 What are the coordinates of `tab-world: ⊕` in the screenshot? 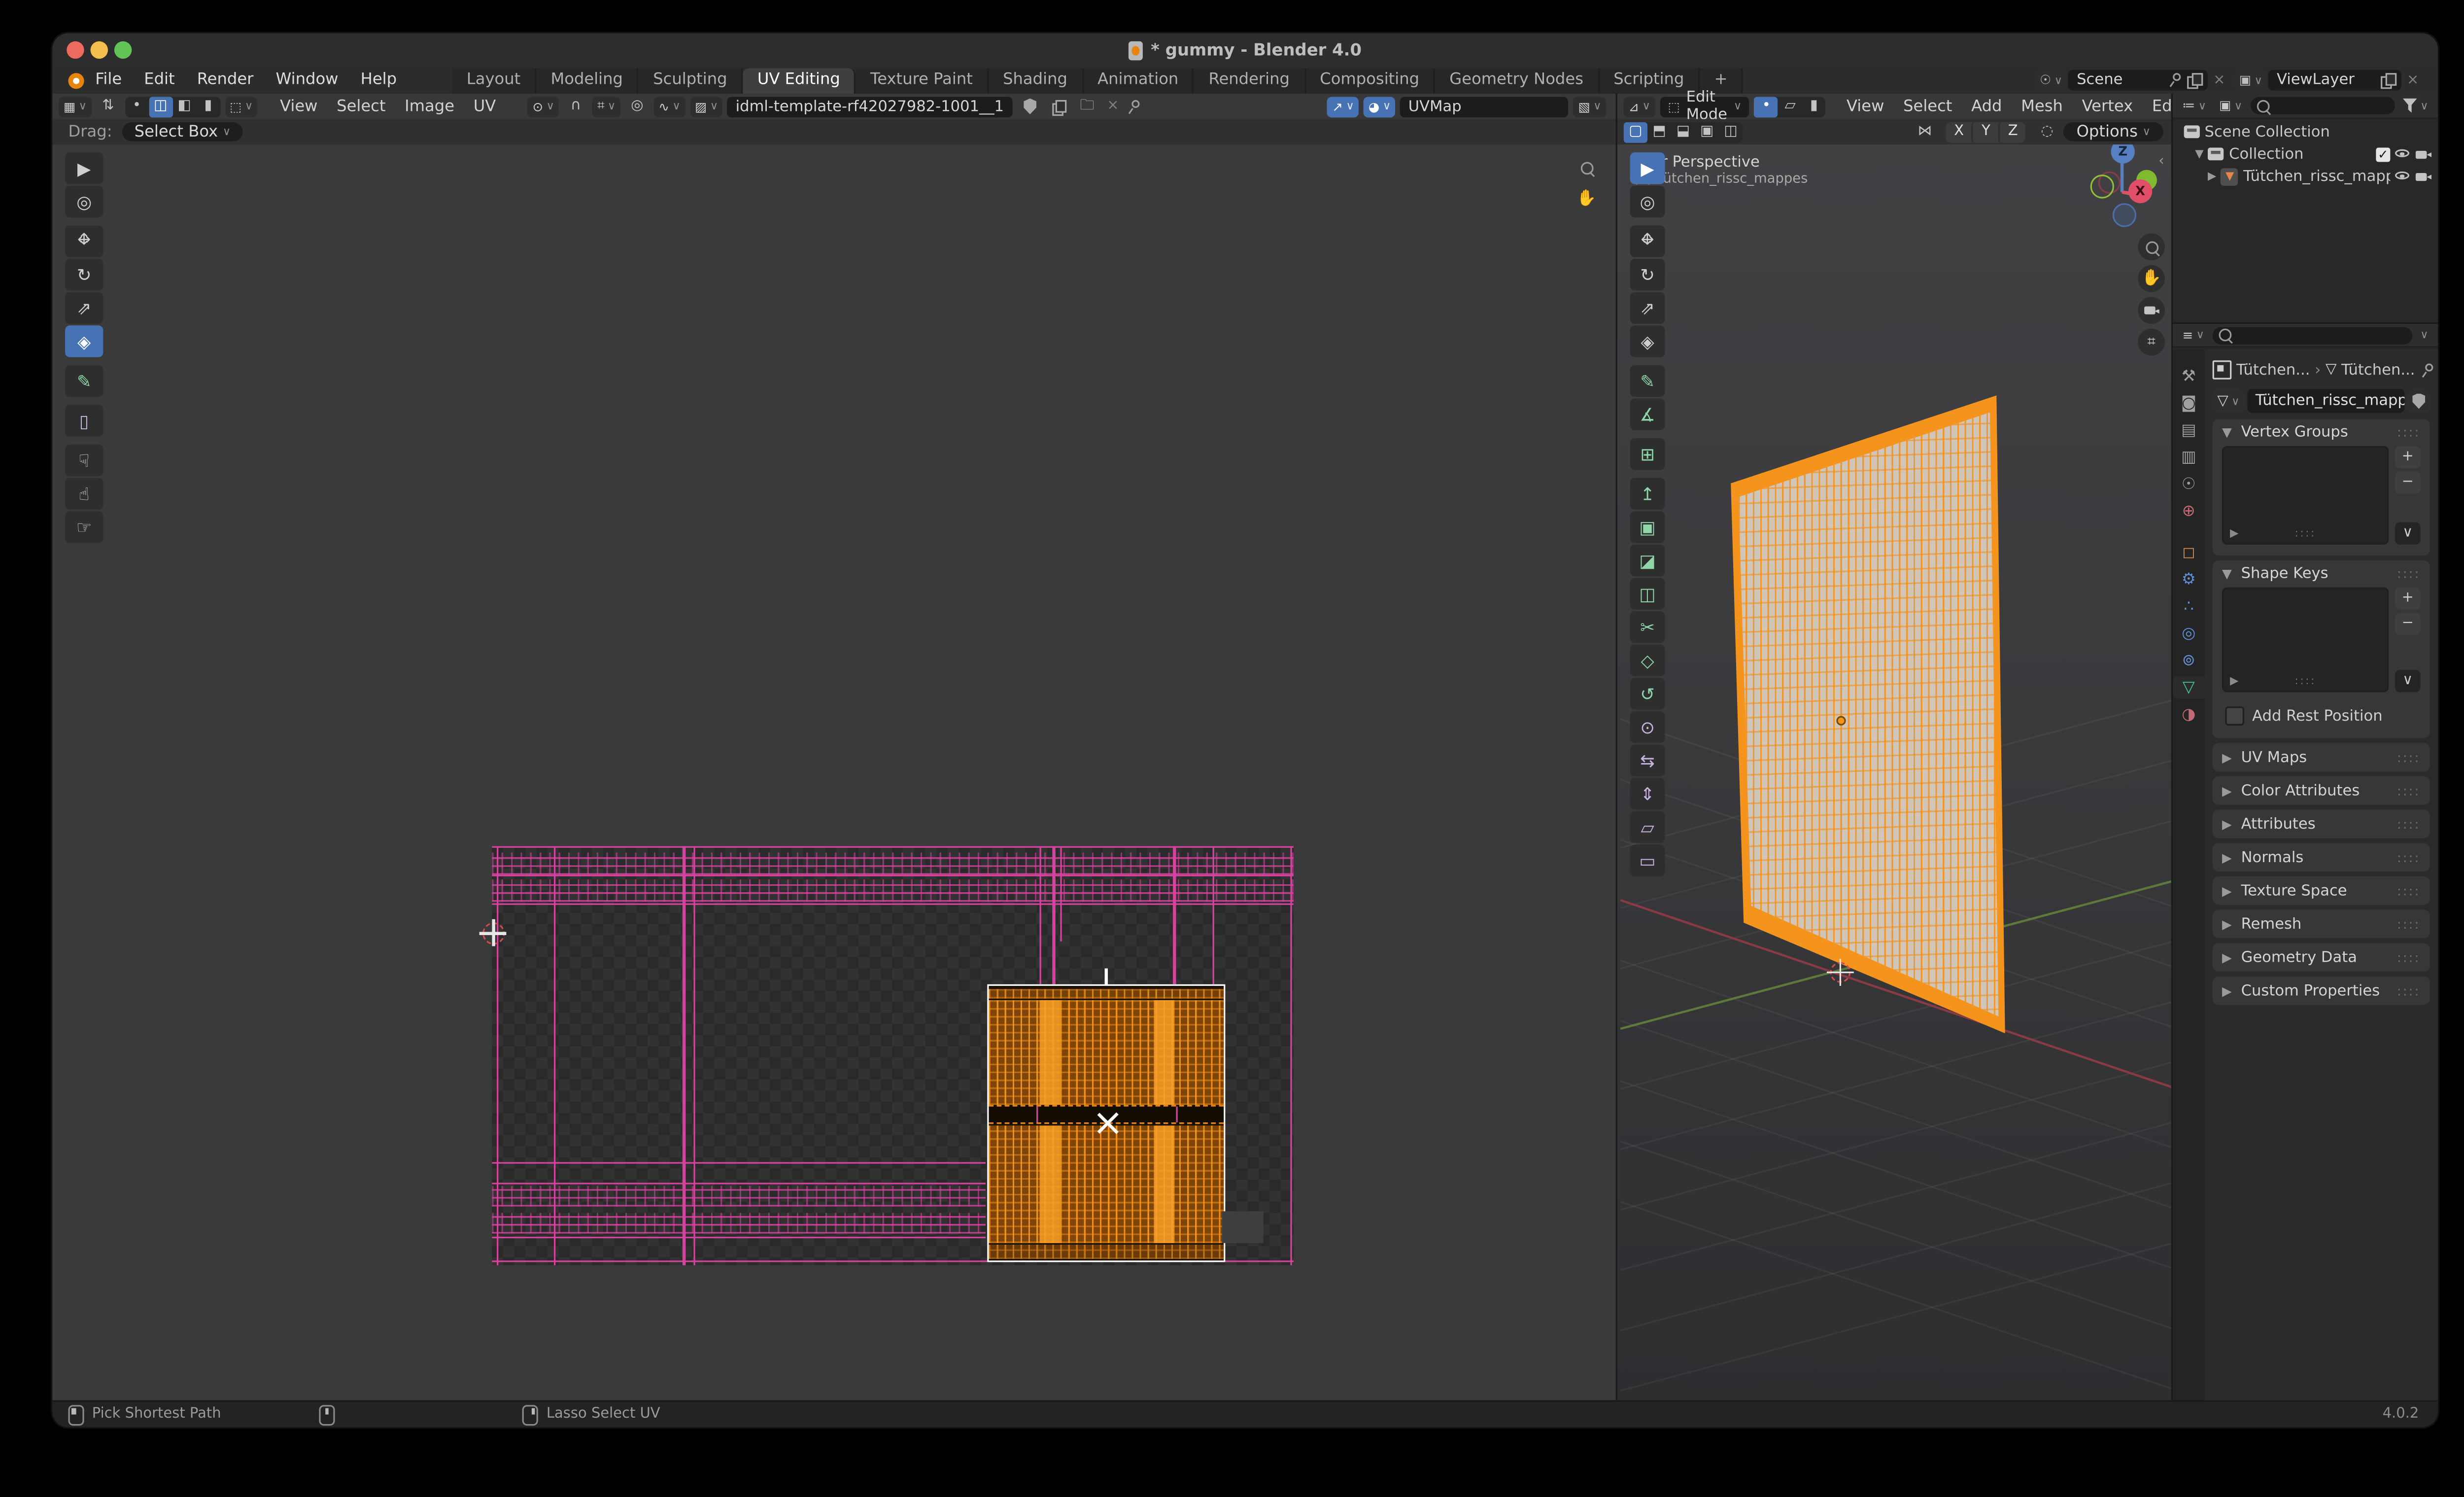 It's located at (2188, 511).